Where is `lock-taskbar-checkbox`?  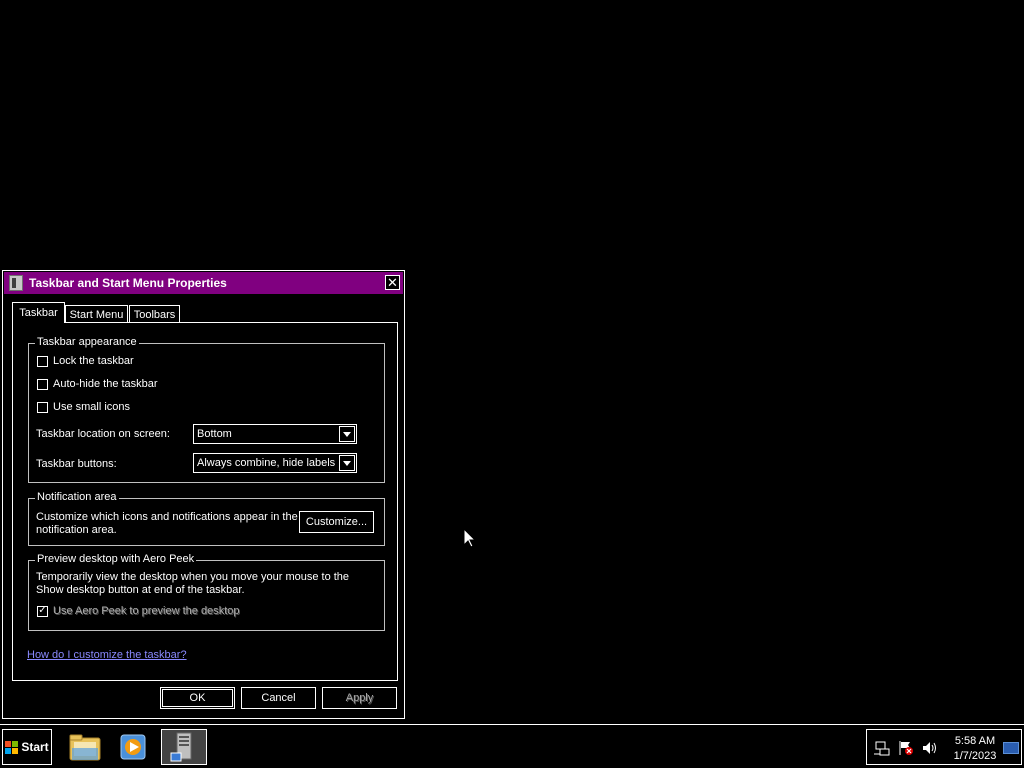
lock-taskbar-checkbox is located at coordinates (42, 361).